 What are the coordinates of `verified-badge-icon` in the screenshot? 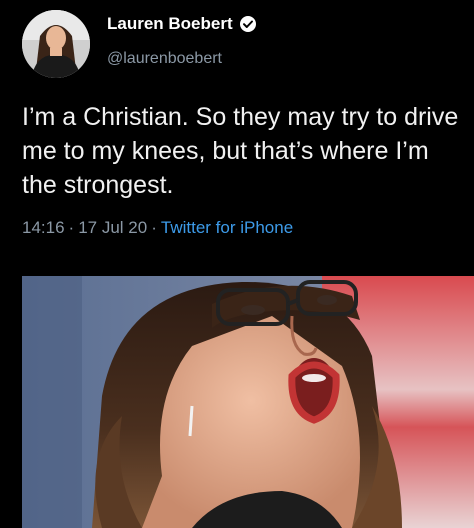 It's located at (248, 24).